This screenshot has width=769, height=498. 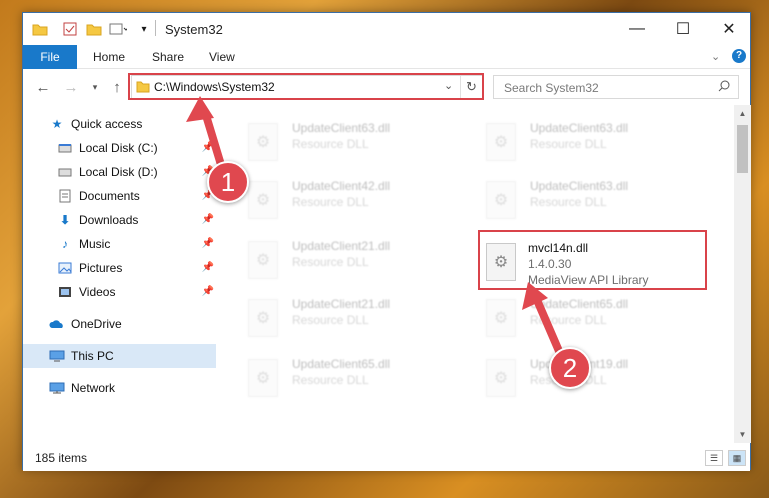 I want to click on ribbon-tabs: File Home Share View ⌄ ?, so click(x=386, y=70).